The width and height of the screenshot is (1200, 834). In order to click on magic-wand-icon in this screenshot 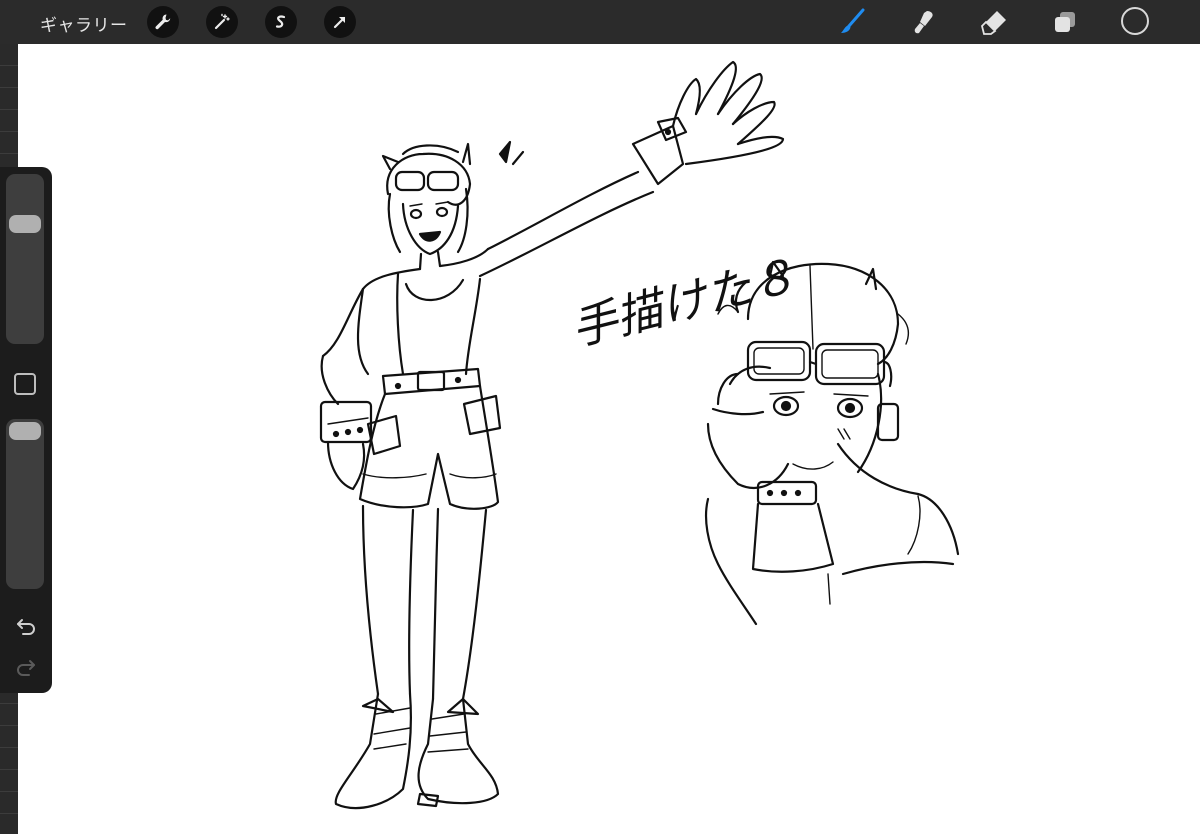, I will do `click(222, 22)`.